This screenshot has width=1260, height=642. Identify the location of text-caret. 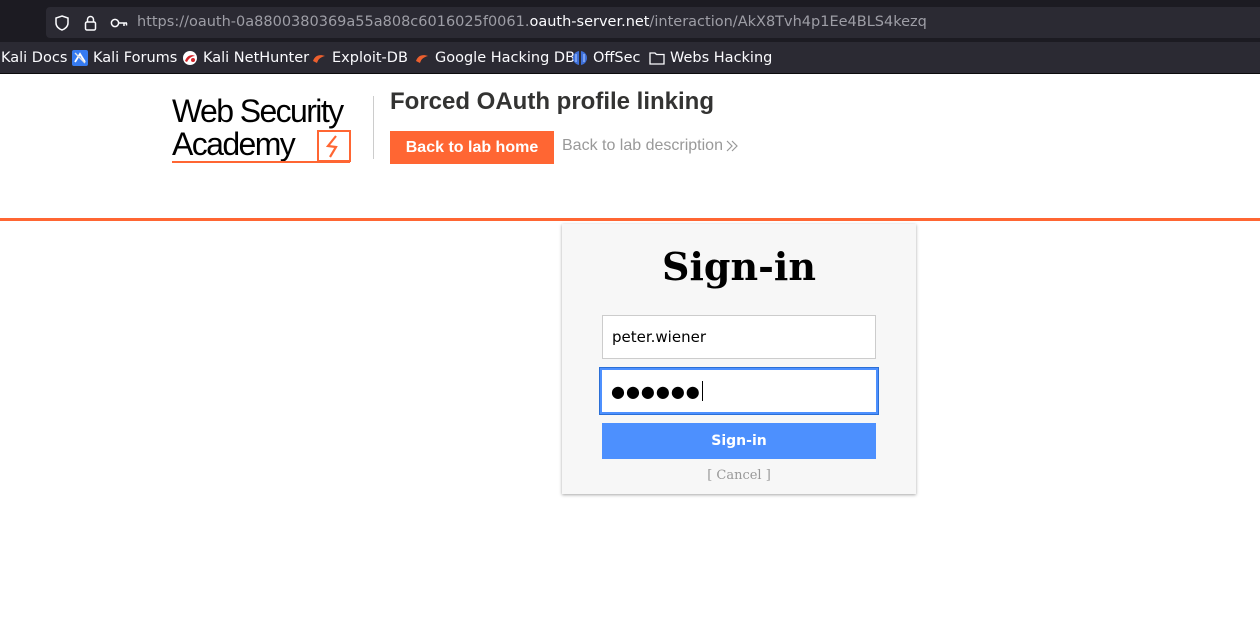
(702, 391).